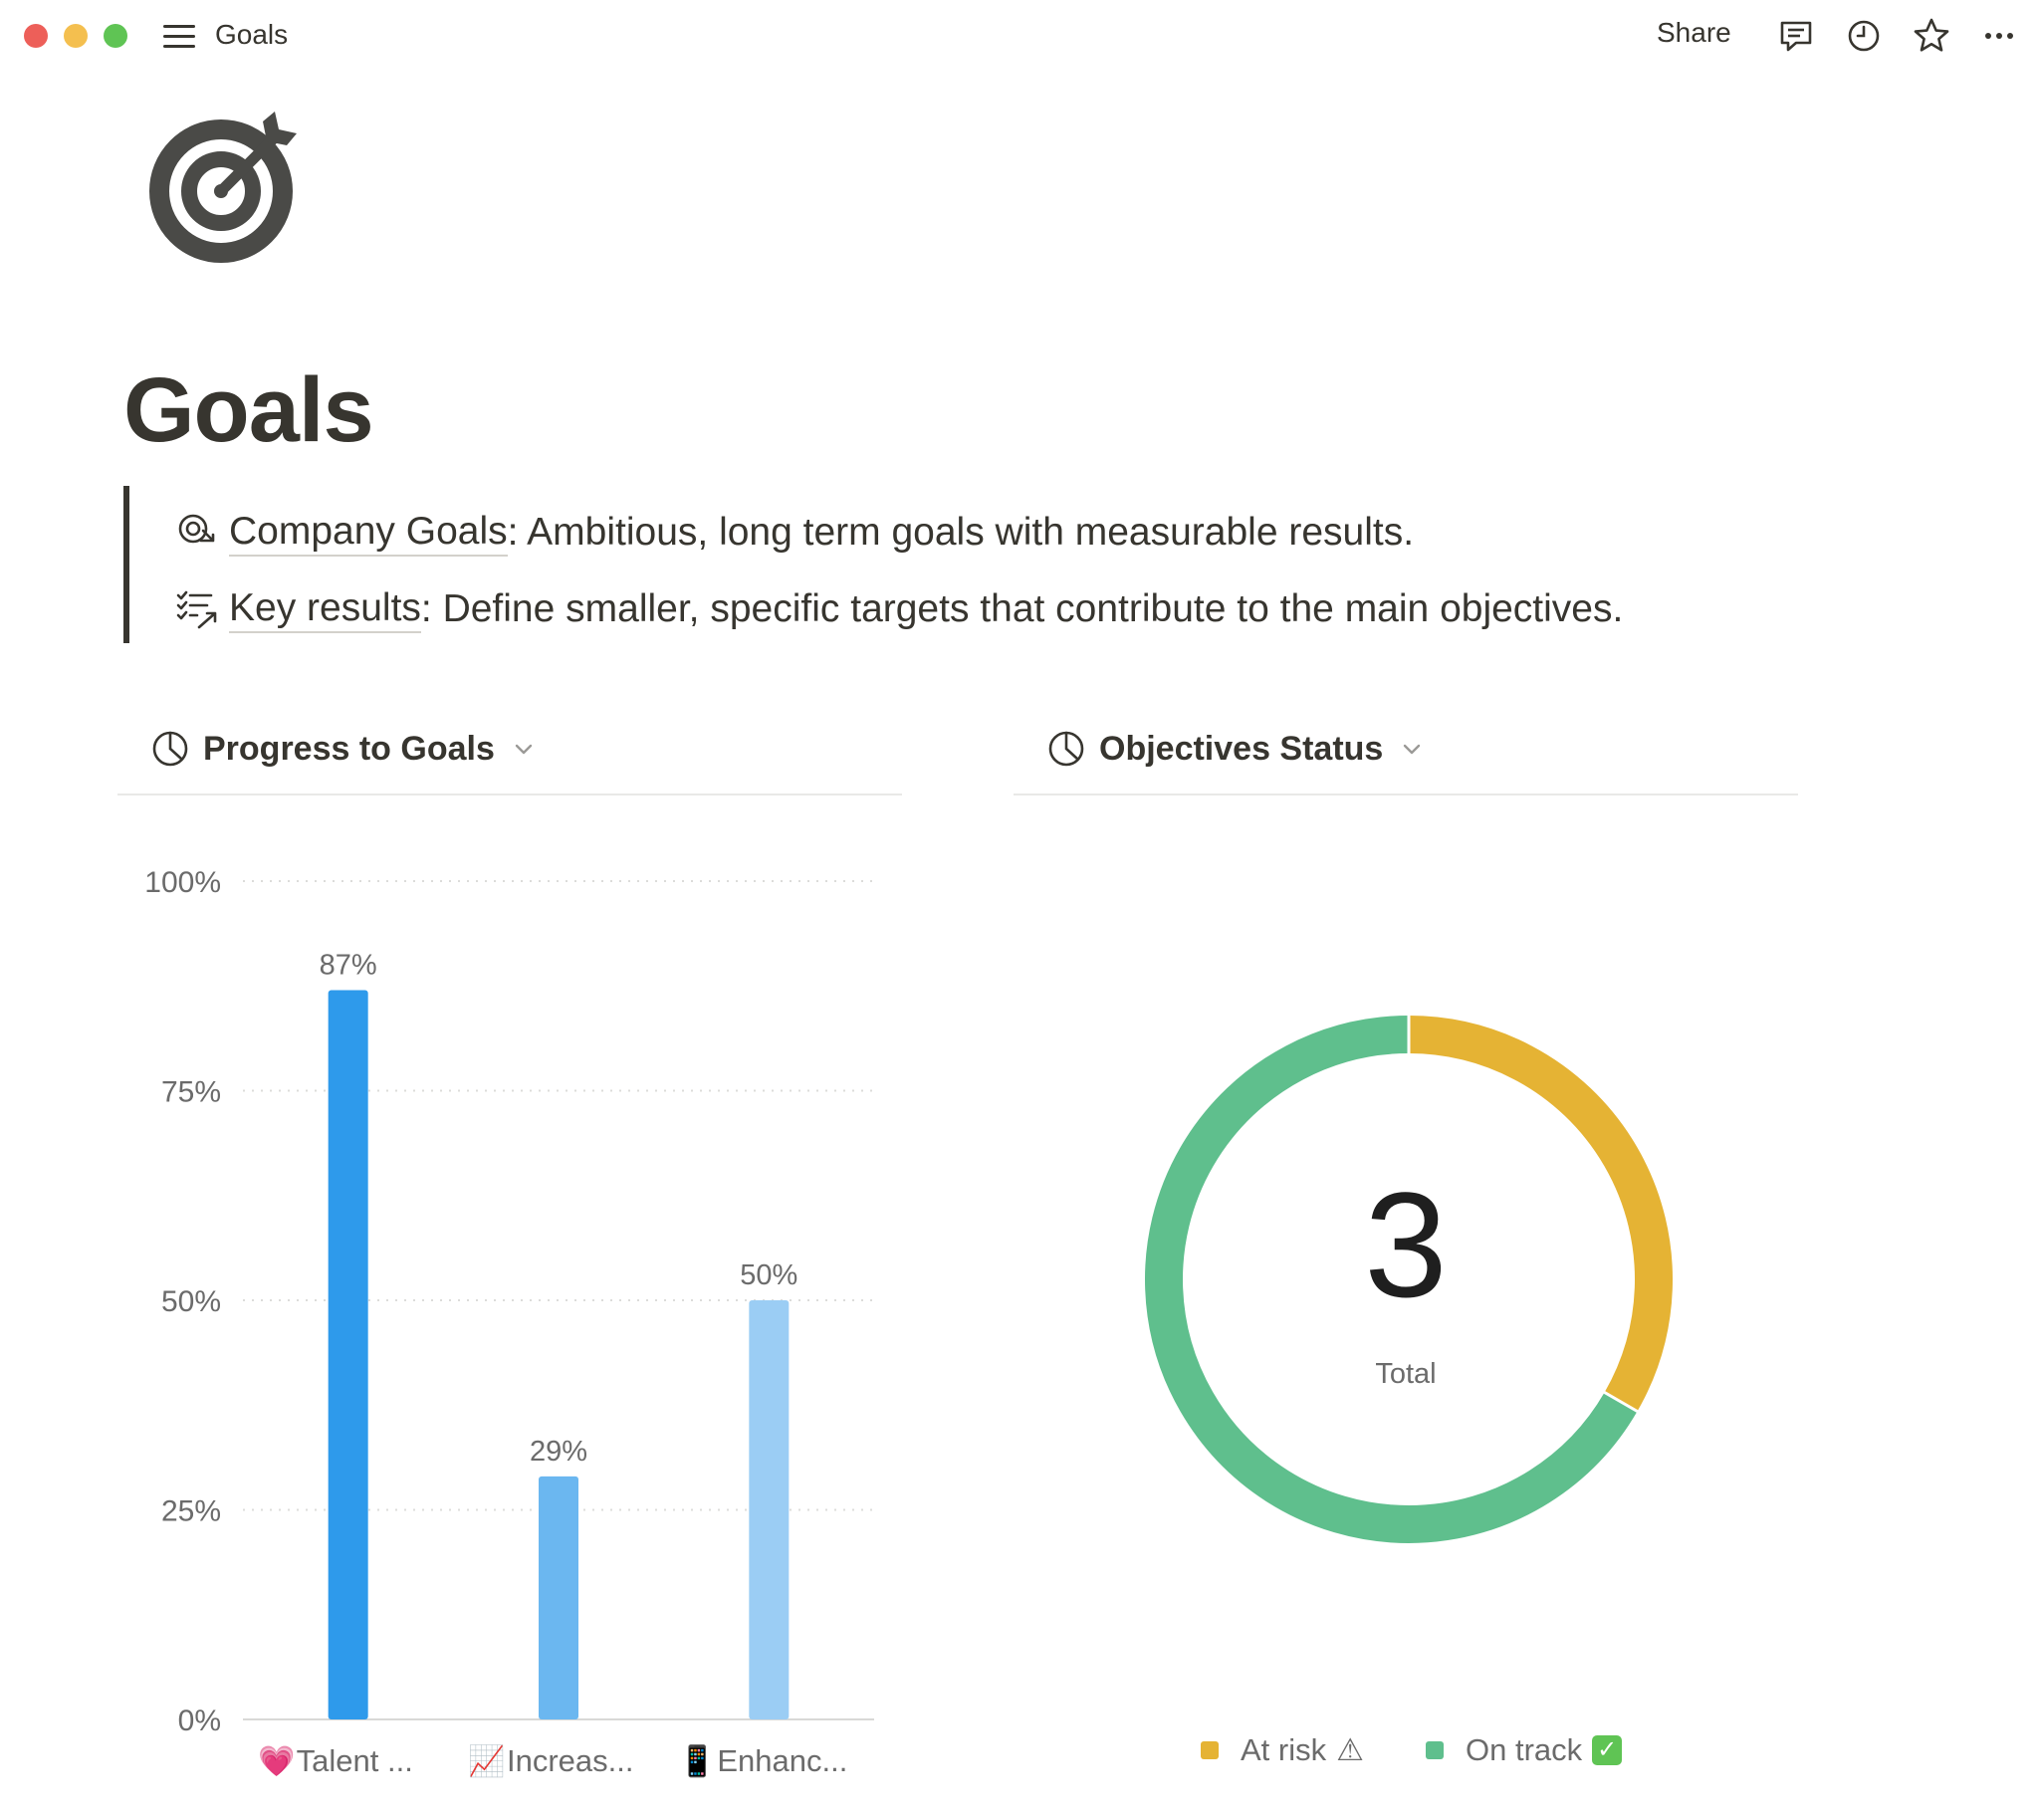 Image resolution: width=2039 pixels, height=1820 pixels. Describe the element at coordinates (1241, 748) in the screenshot. I see `status-chart-title: Objectives Status` at that location.